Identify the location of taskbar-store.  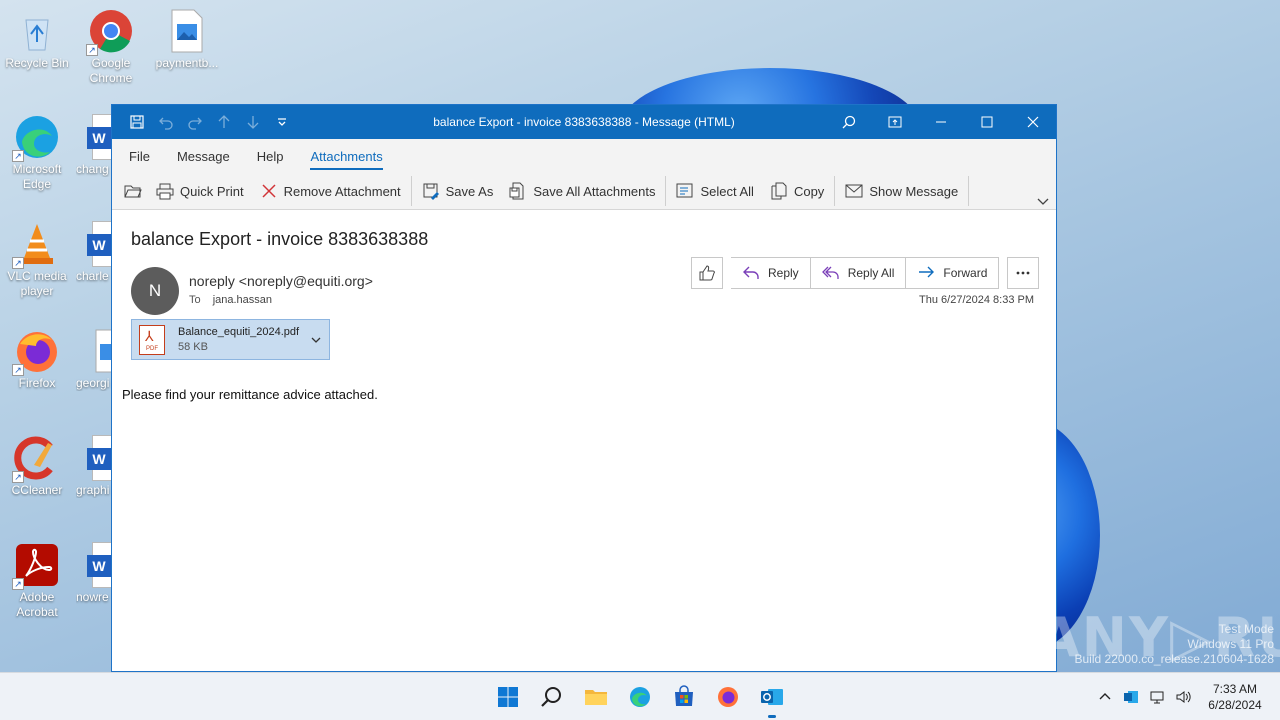
(684, 696).